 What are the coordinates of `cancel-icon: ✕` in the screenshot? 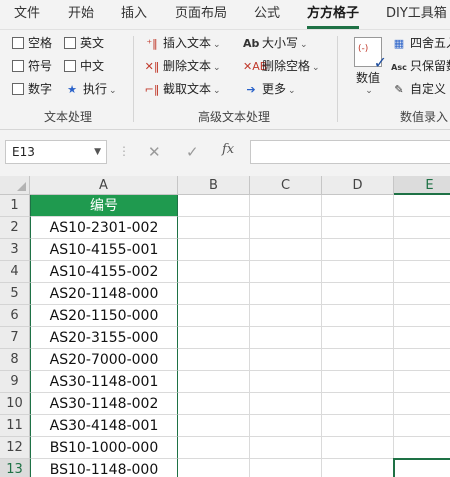 It's located at (154, 152).